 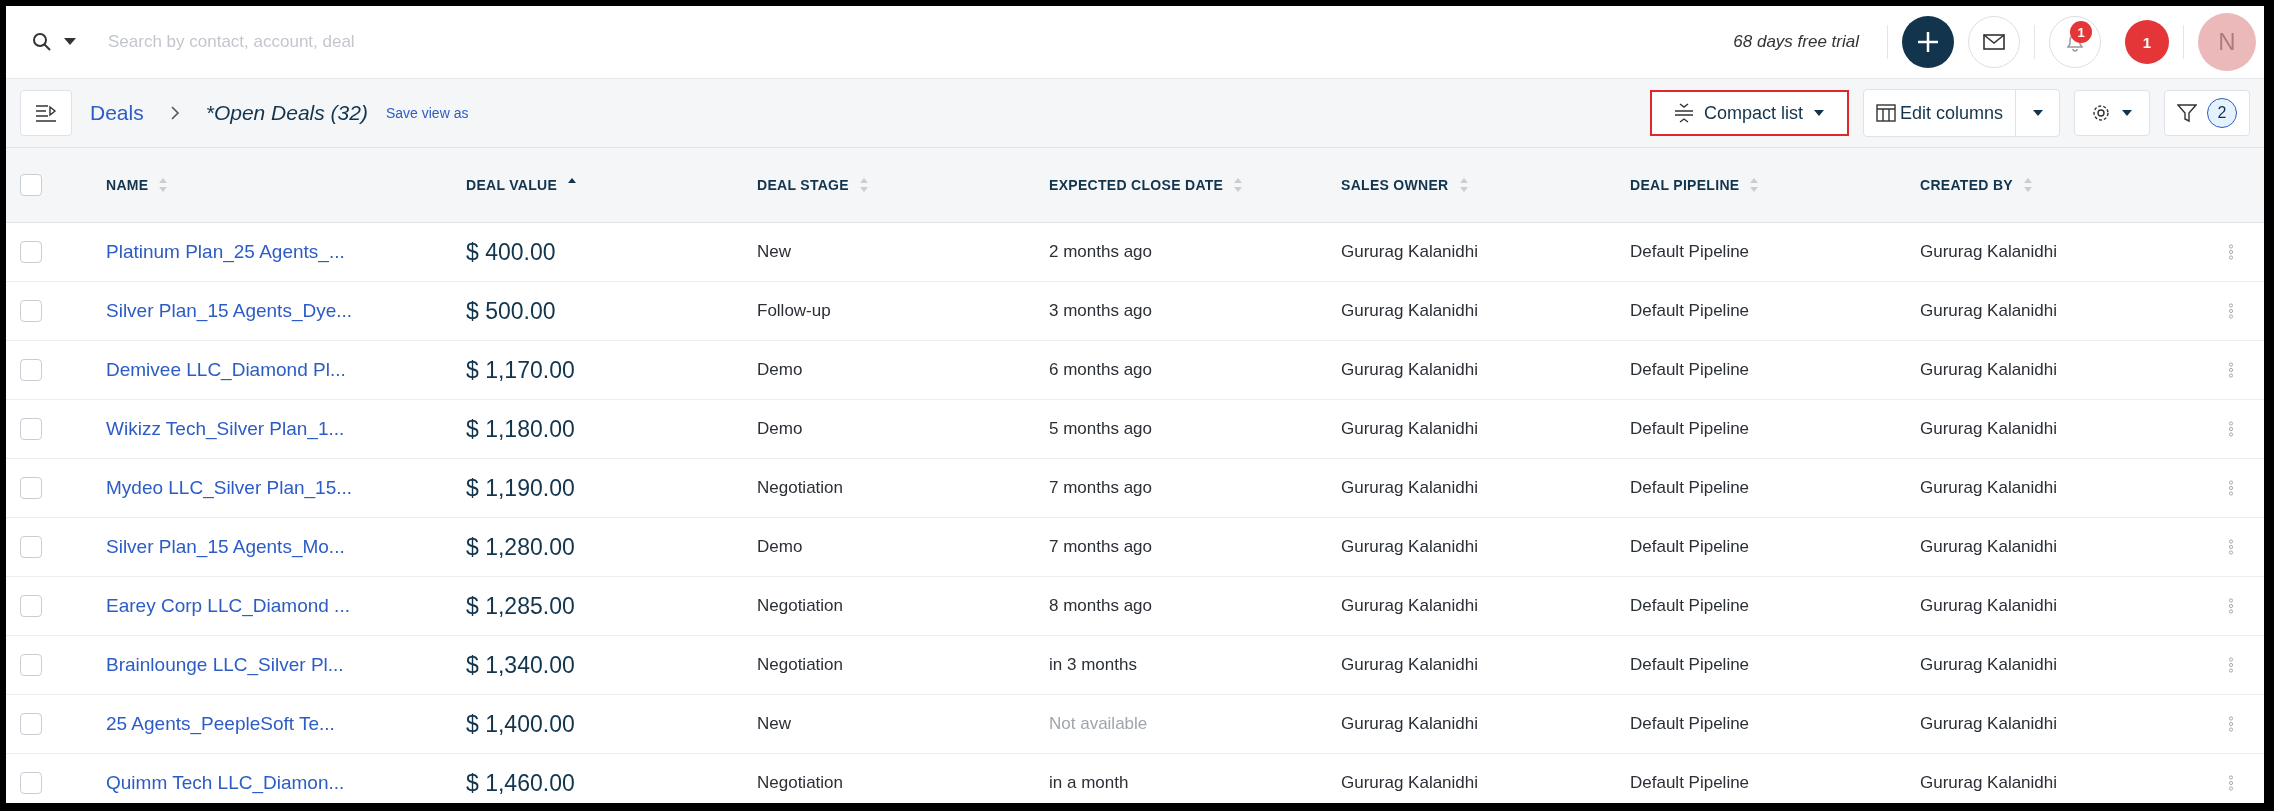 I want to click on search-icon, so click(x=42, y=42).